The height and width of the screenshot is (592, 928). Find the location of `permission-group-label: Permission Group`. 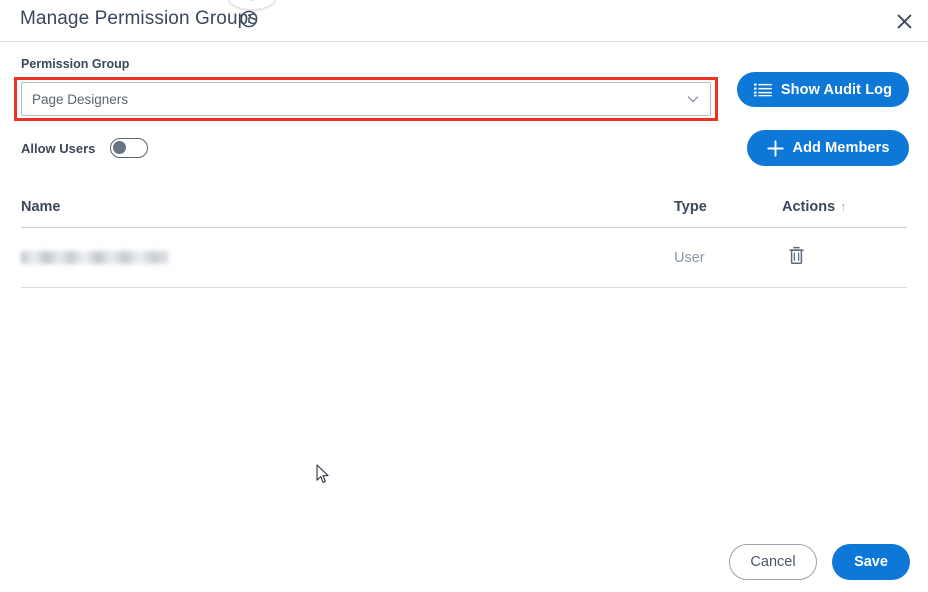

permission-group-label: Permission Group is located at coordinates (75, 64).